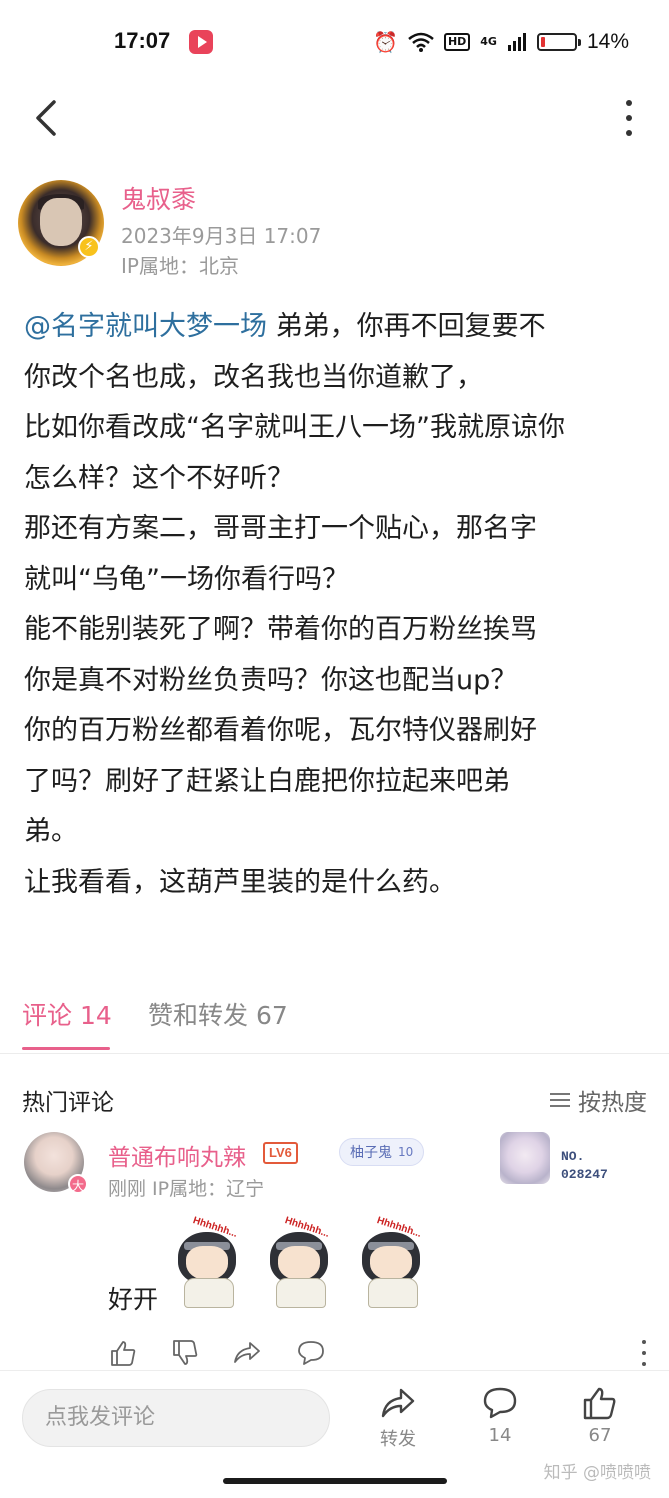  Describe the element at coordinates (201, 42) in the screenshot. I see `youtube-icon` at that location.